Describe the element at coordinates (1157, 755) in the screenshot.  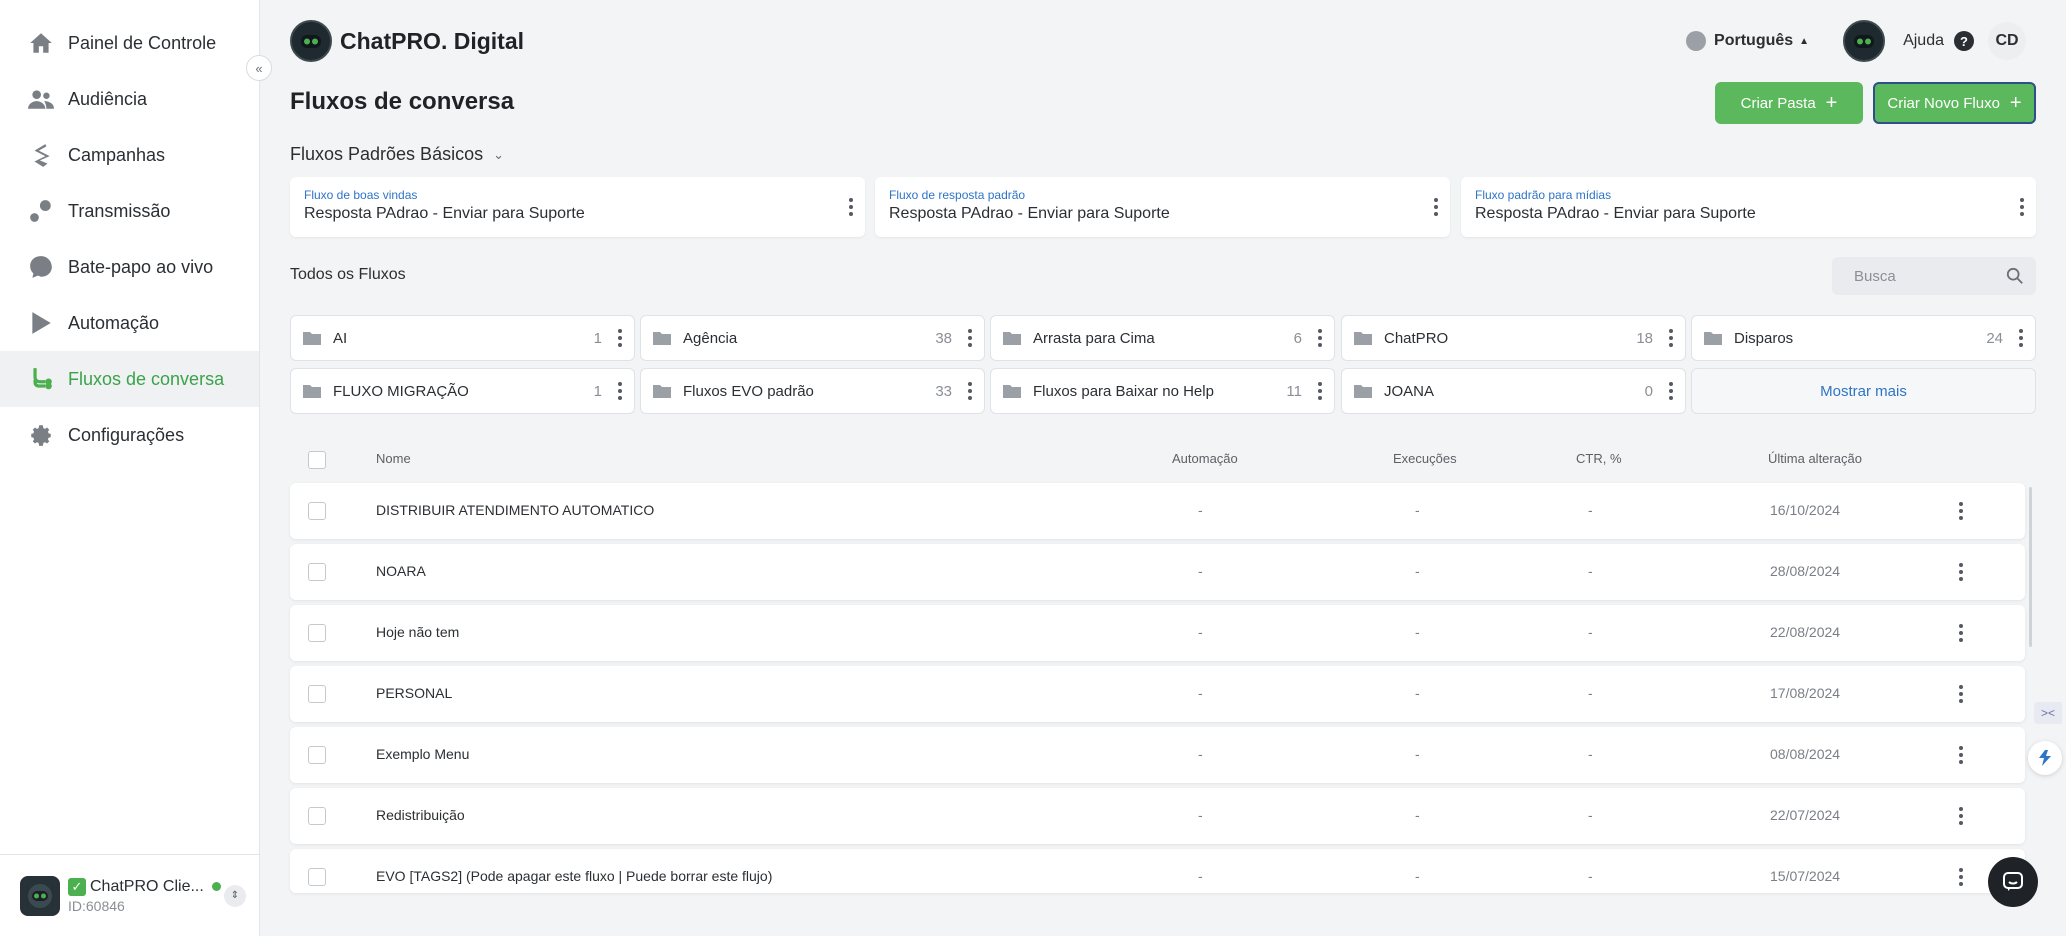
I see `table-row: Exemplo Menu - - - 08/08/2024` at that location.